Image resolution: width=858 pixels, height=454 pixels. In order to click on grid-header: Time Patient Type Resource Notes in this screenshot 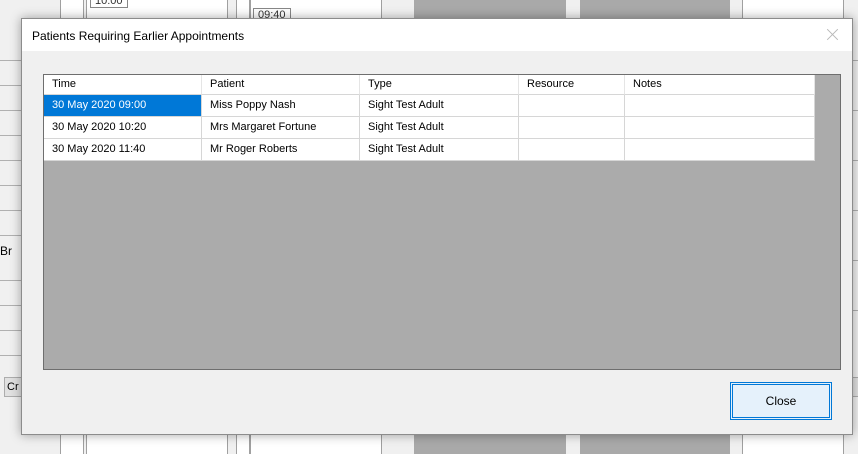, I will do `click(429, 85)`.